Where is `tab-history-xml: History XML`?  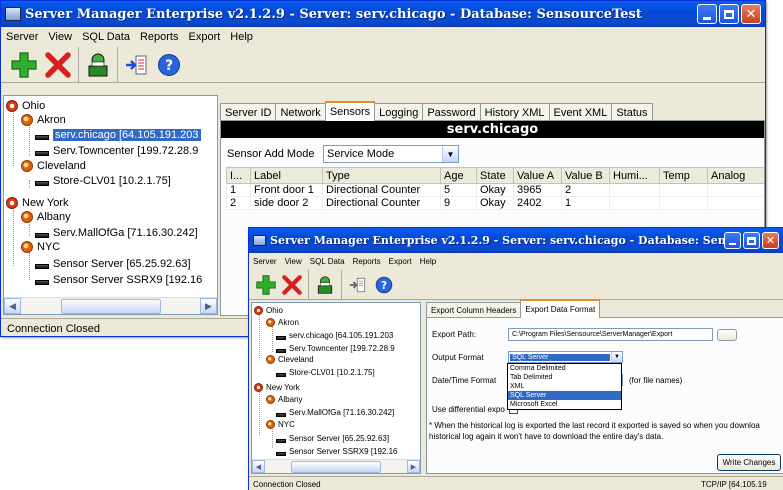 tab-history-xml: History XML is located at coordinates (514, 112).